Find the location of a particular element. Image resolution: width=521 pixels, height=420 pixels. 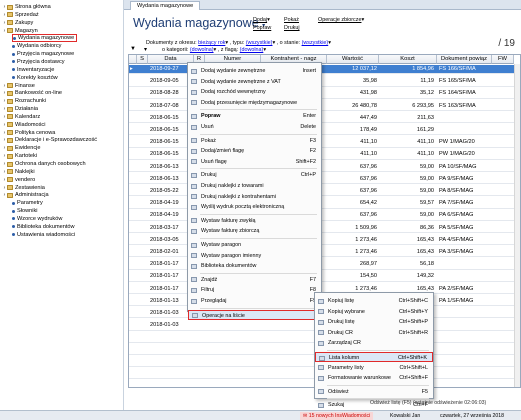

sidebar-item: › Kartoteki is located at coordinates (19, 156).